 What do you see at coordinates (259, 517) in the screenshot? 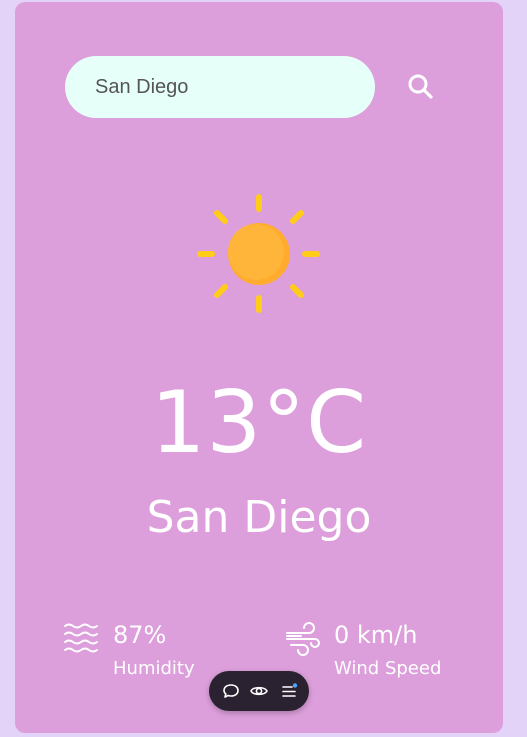
I see `city-name: San Diego` at bounding box center [259, 517].